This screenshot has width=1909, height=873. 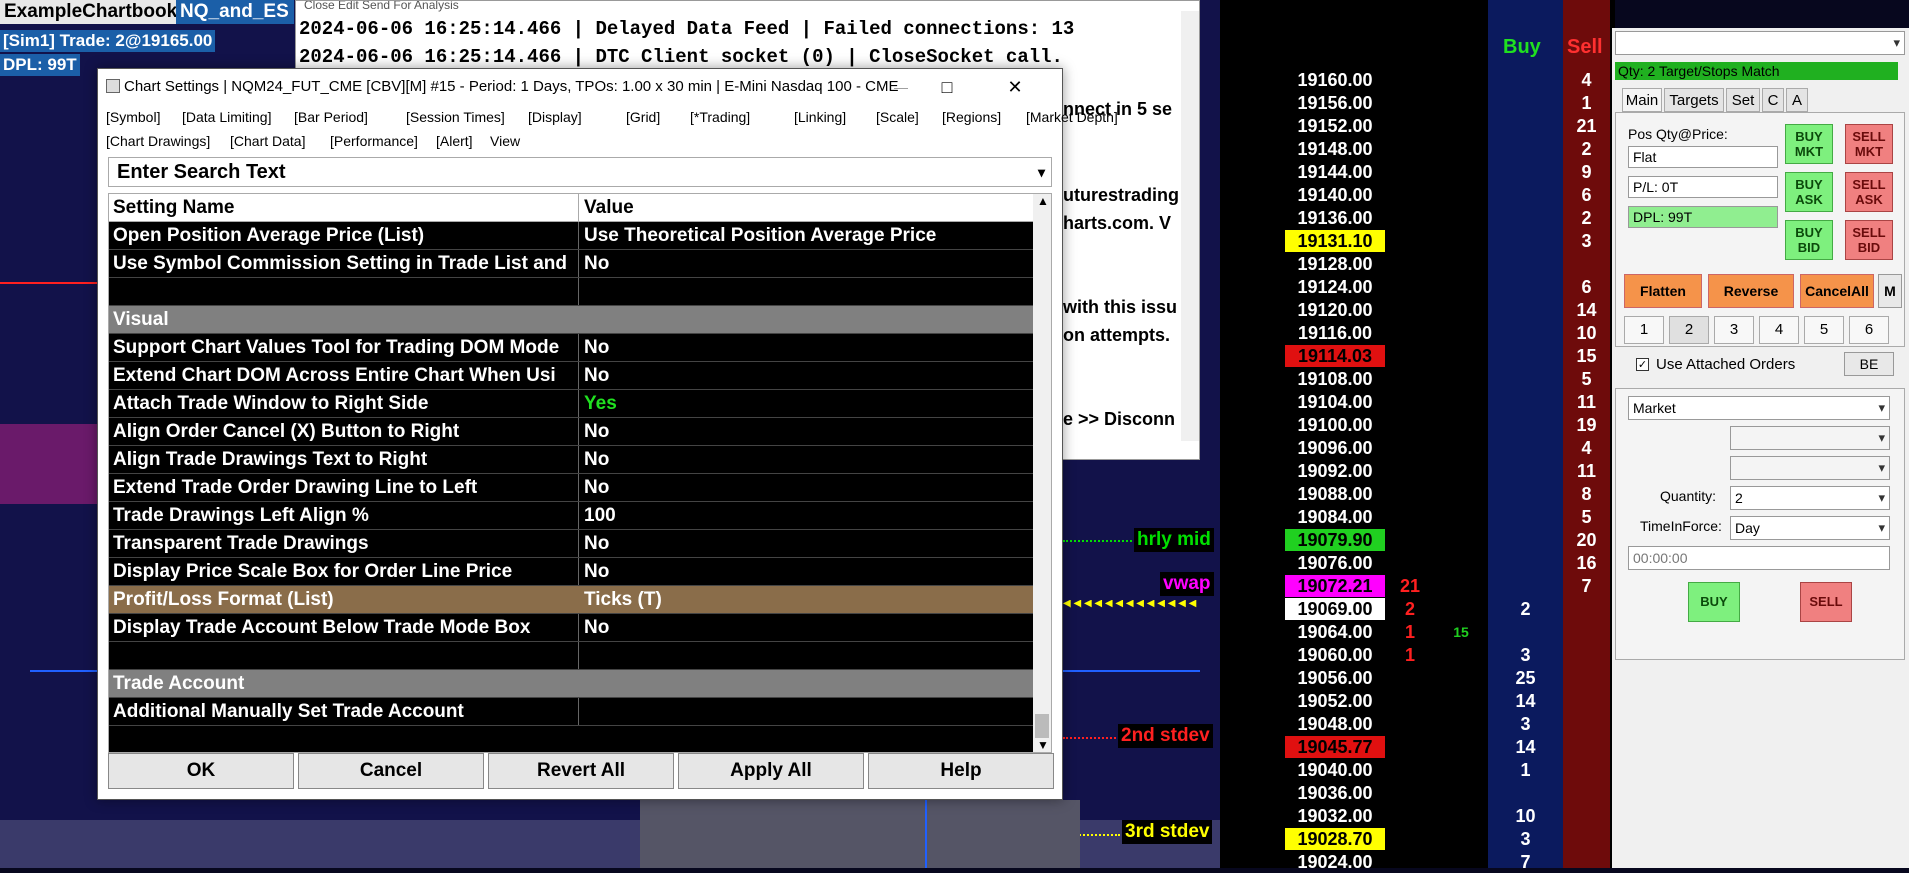 What do you see at coordinates (1869, 144) in the screenshot?
I see `sell-mkt-button: SELL MKT` at bounding box center [1869, 144].